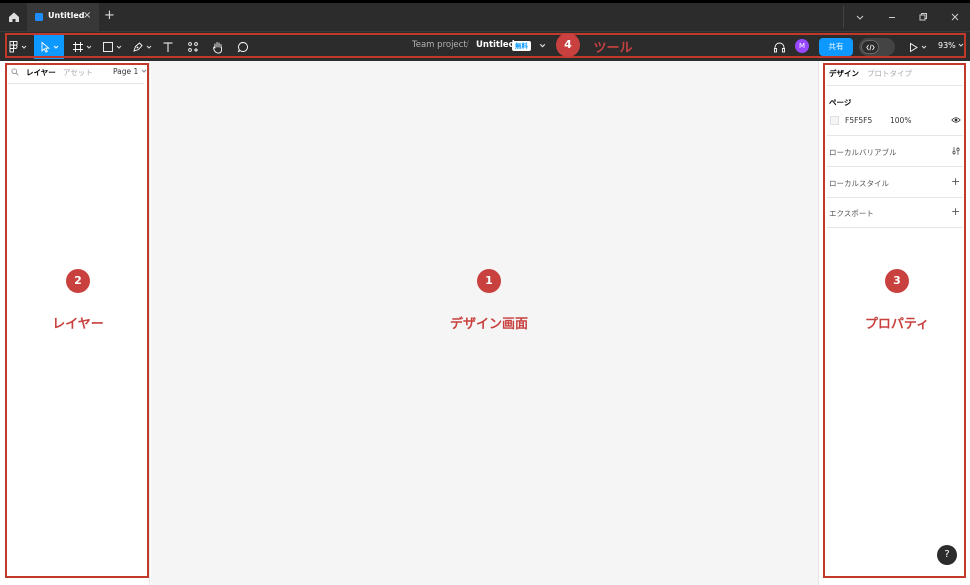 The width and height of the screenshot is (970, 585). What do you see at coordinates (843, 17) in the screenshot?
I see `window-separator` at bounding box center [843, 17].